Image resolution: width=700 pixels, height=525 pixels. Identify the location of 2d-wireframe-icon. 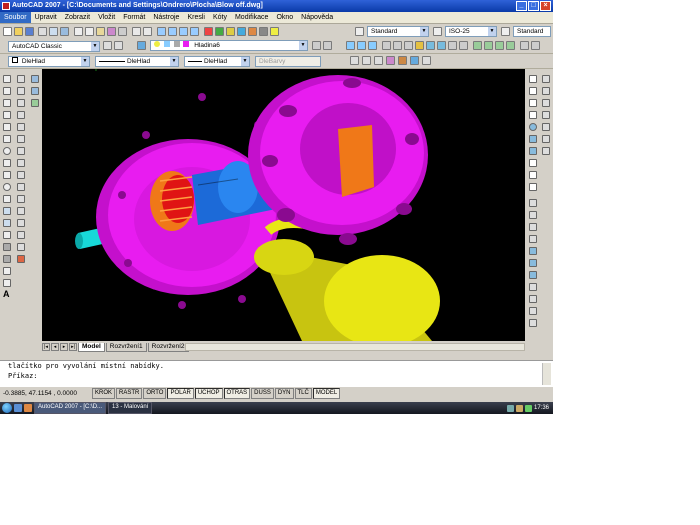
(354, 60).